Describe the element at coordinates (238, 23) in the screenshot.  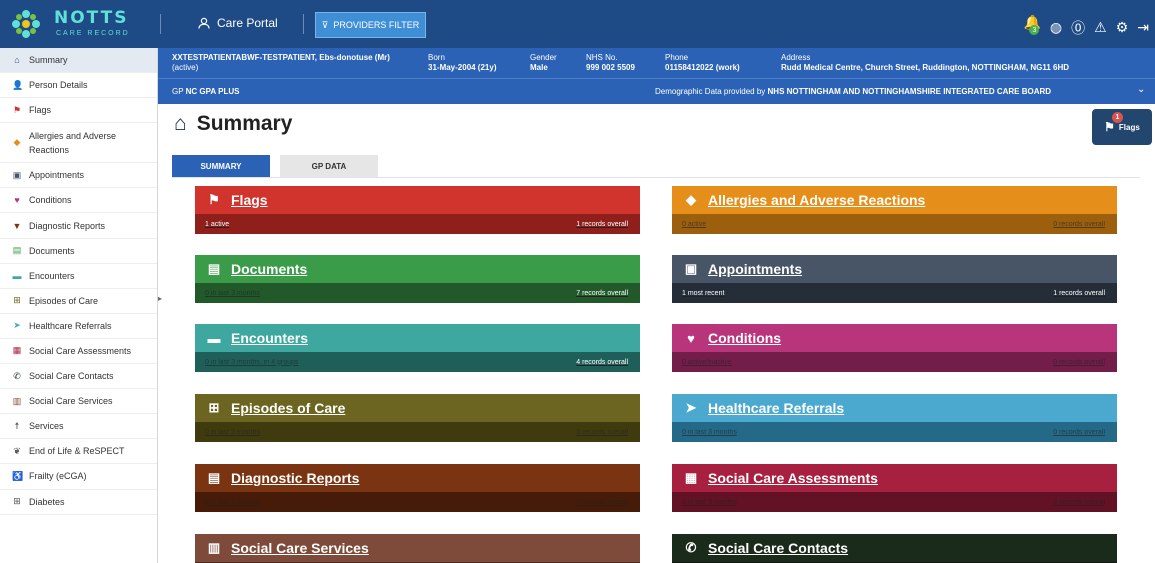
I see `care-portal-button: Care Portal` at that location.